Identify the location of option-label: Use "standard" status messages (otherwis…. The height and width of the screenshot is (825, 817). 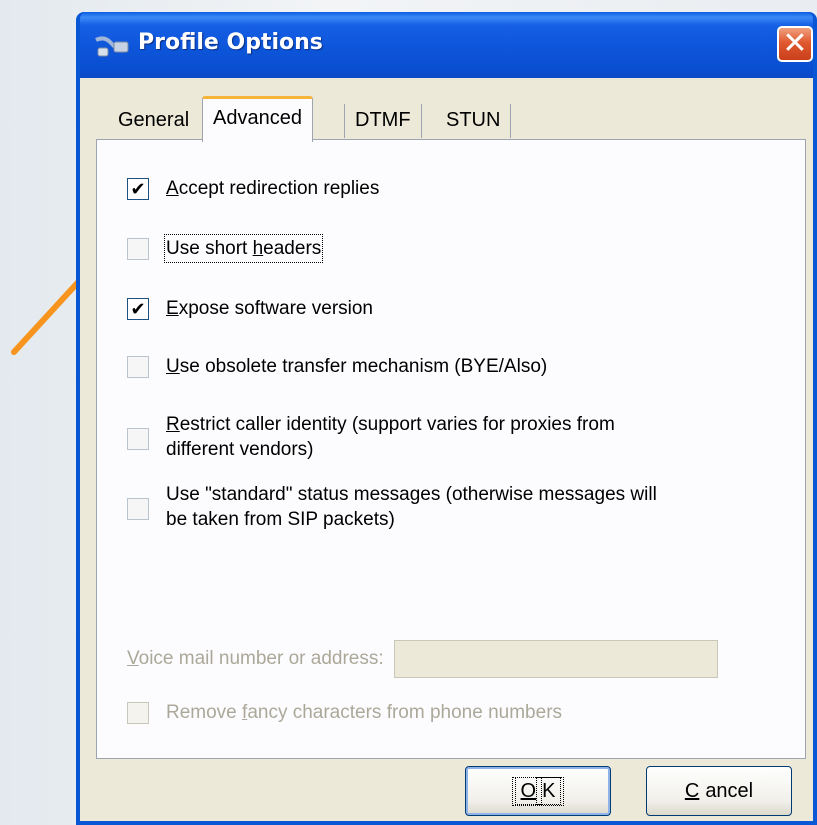
(411, 507).